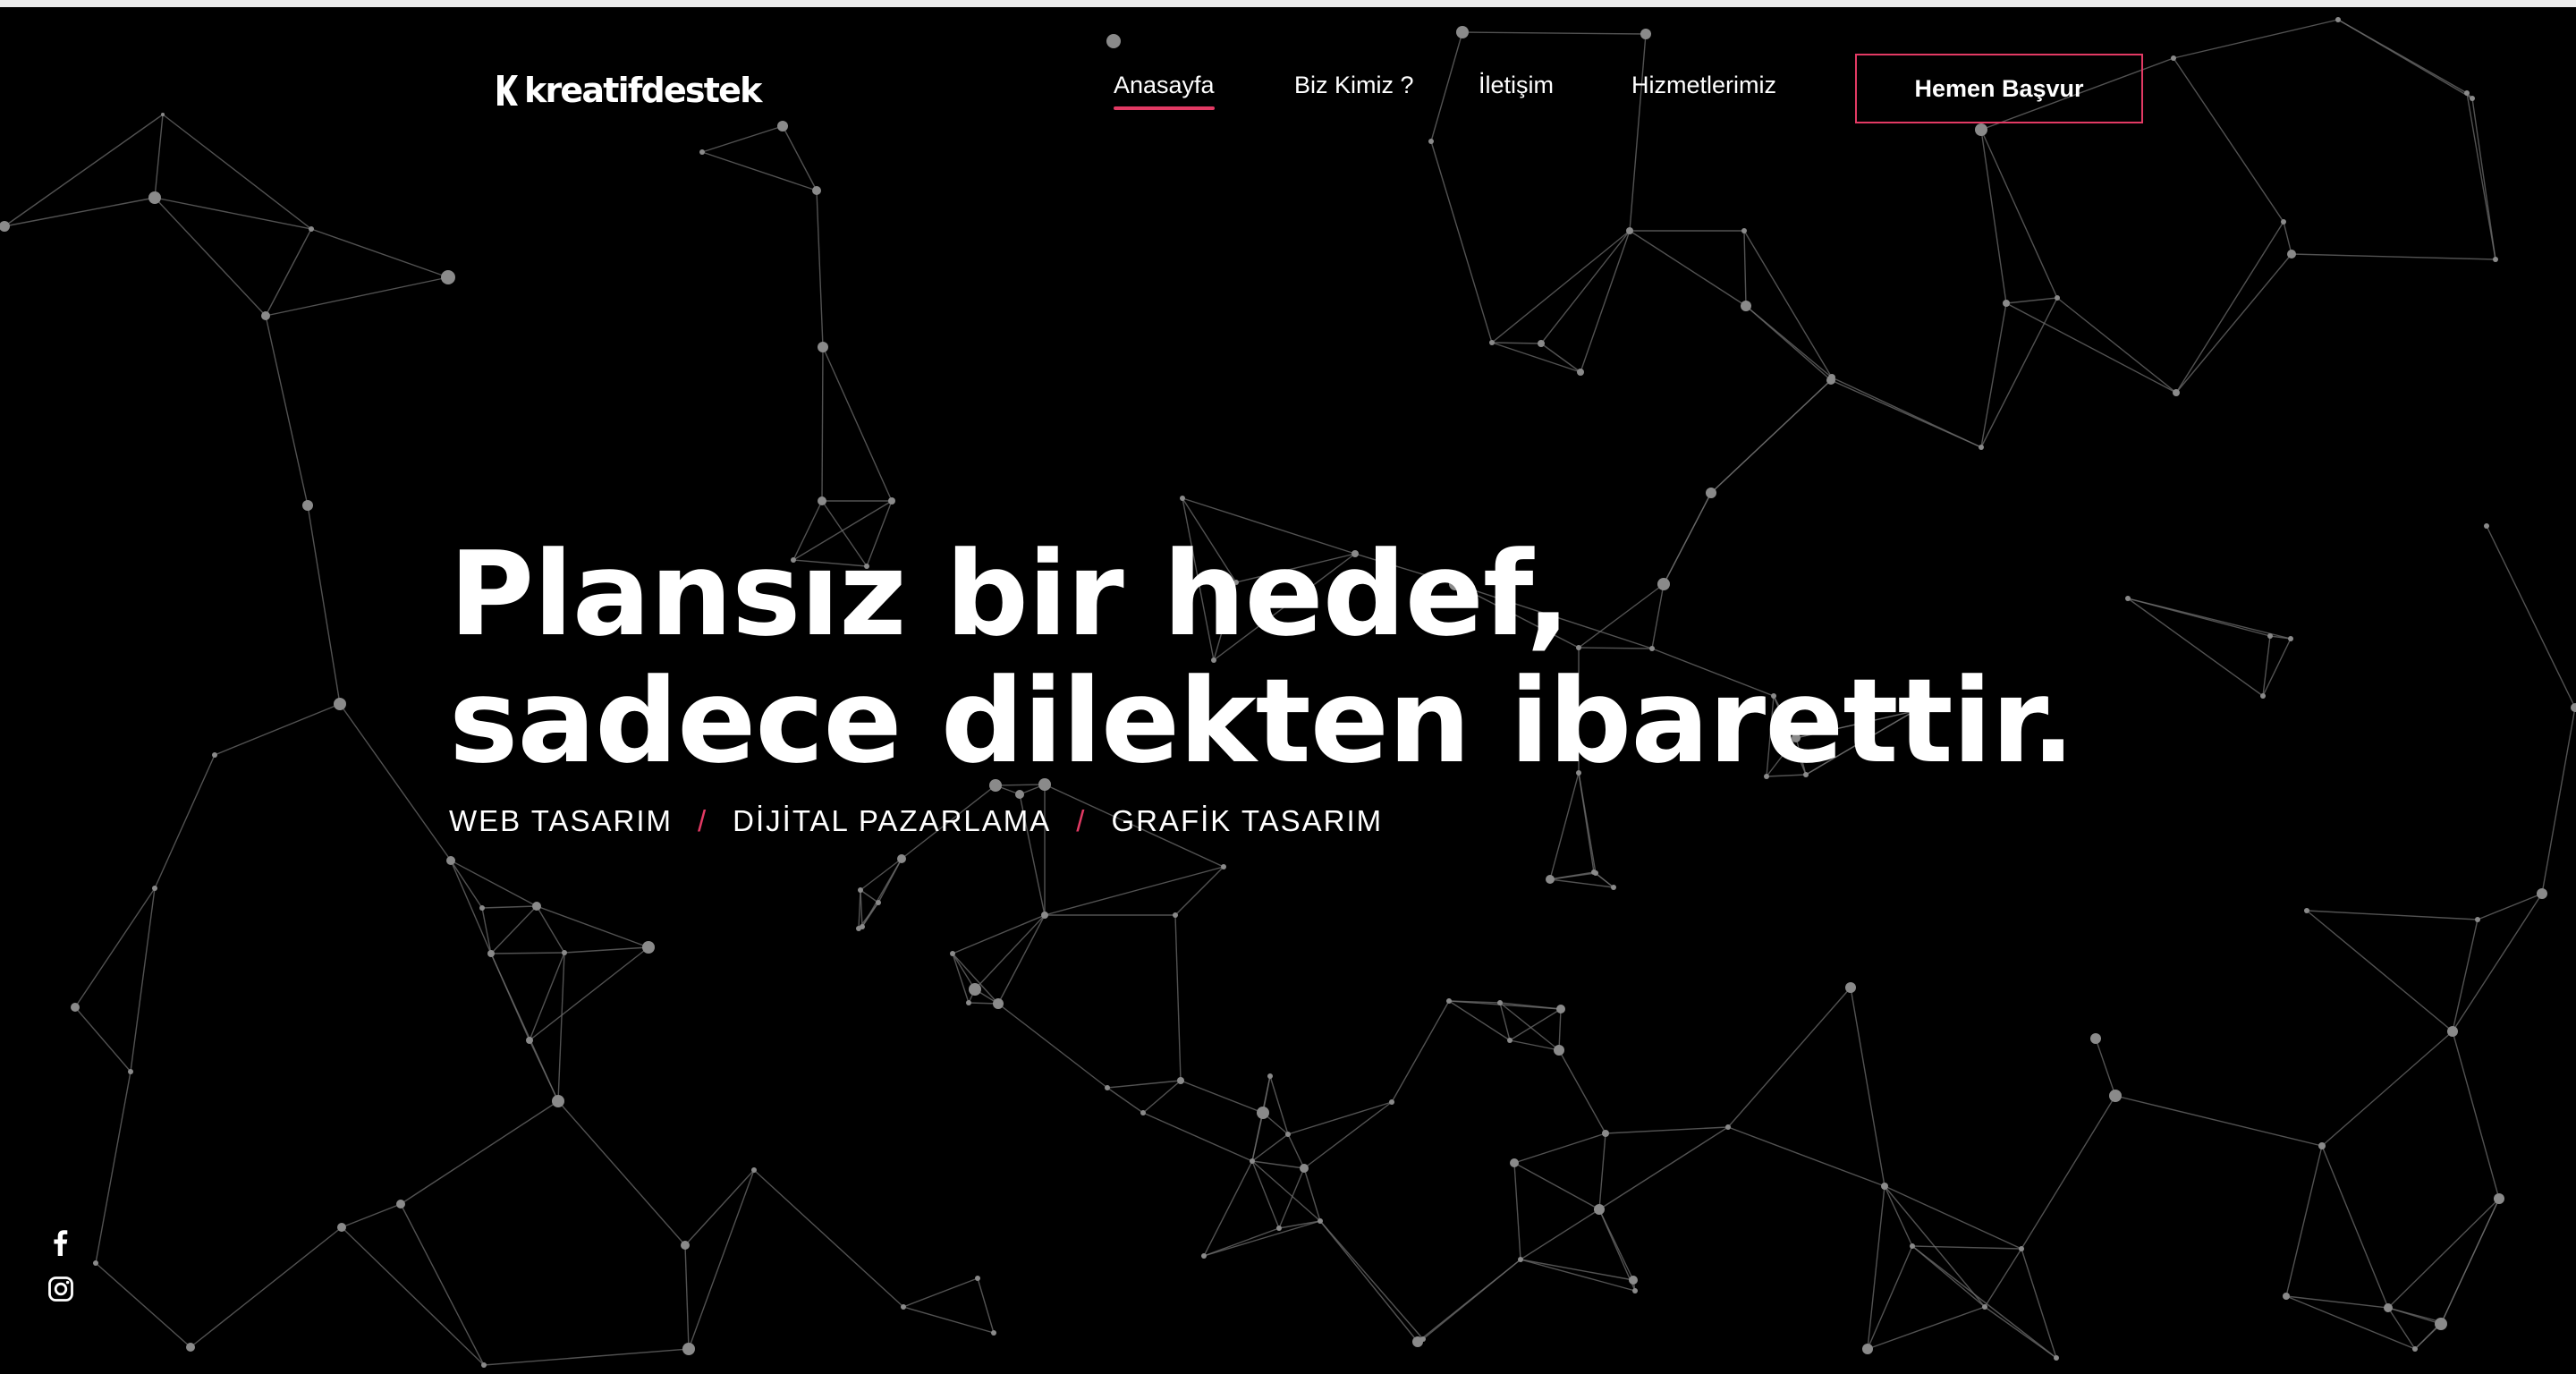 The height and width of the screenshot is (1374, 2576). What do you see at coordinates (1354, 85) in the screenshot?
I see `nav-item-biz-kimiz: Biz Kimiz ?` at bounding box center [1354, 85].